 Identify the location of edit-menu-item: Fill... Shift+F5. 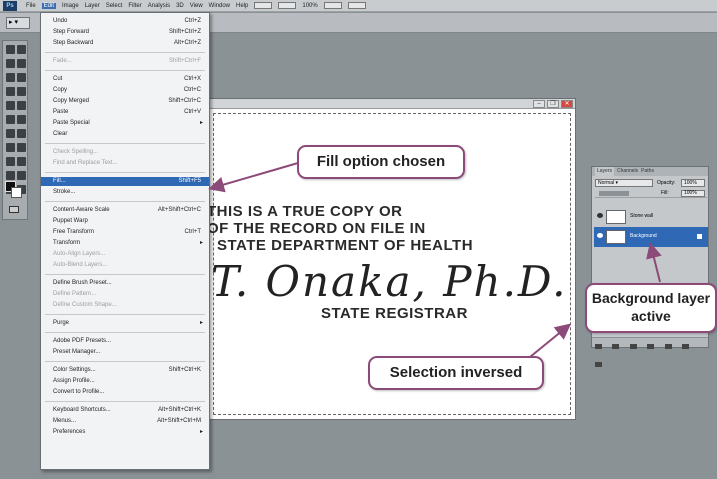
(125, 181).